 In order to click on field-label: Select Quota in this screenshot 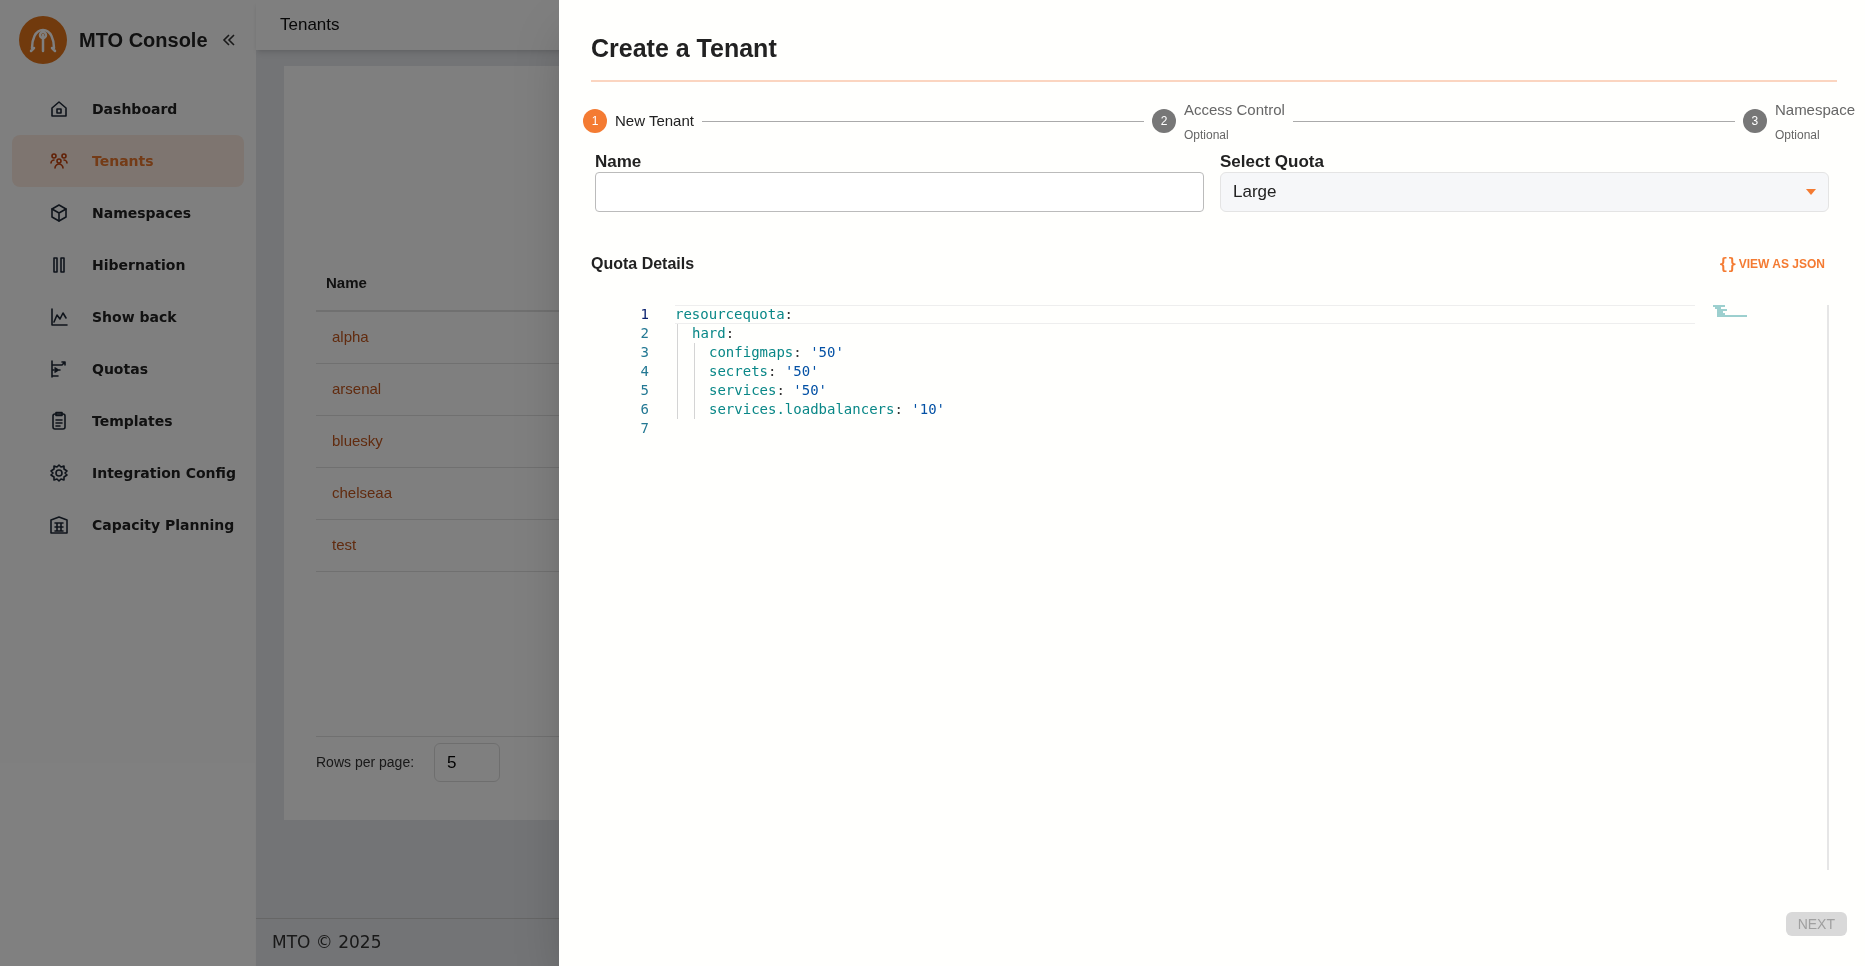, I will do `click(1272, 162)`.